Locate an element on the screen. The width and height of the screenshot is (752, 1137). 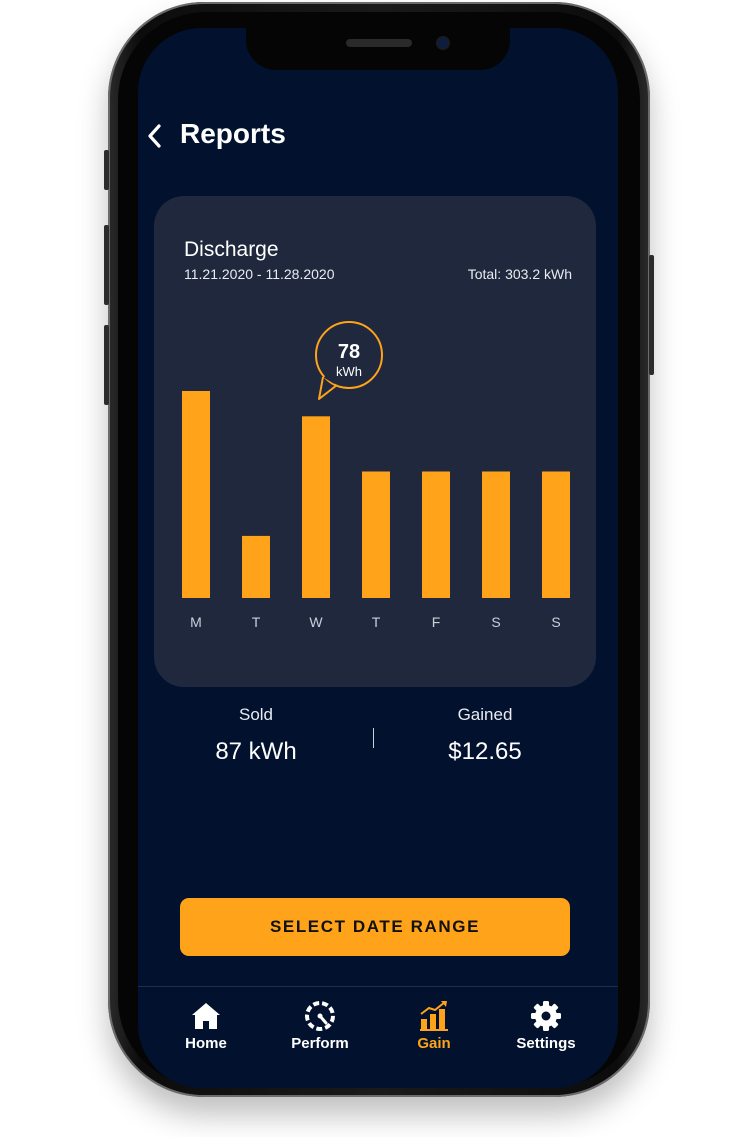
gained-label: Gained is located at coordinates (485, 714).